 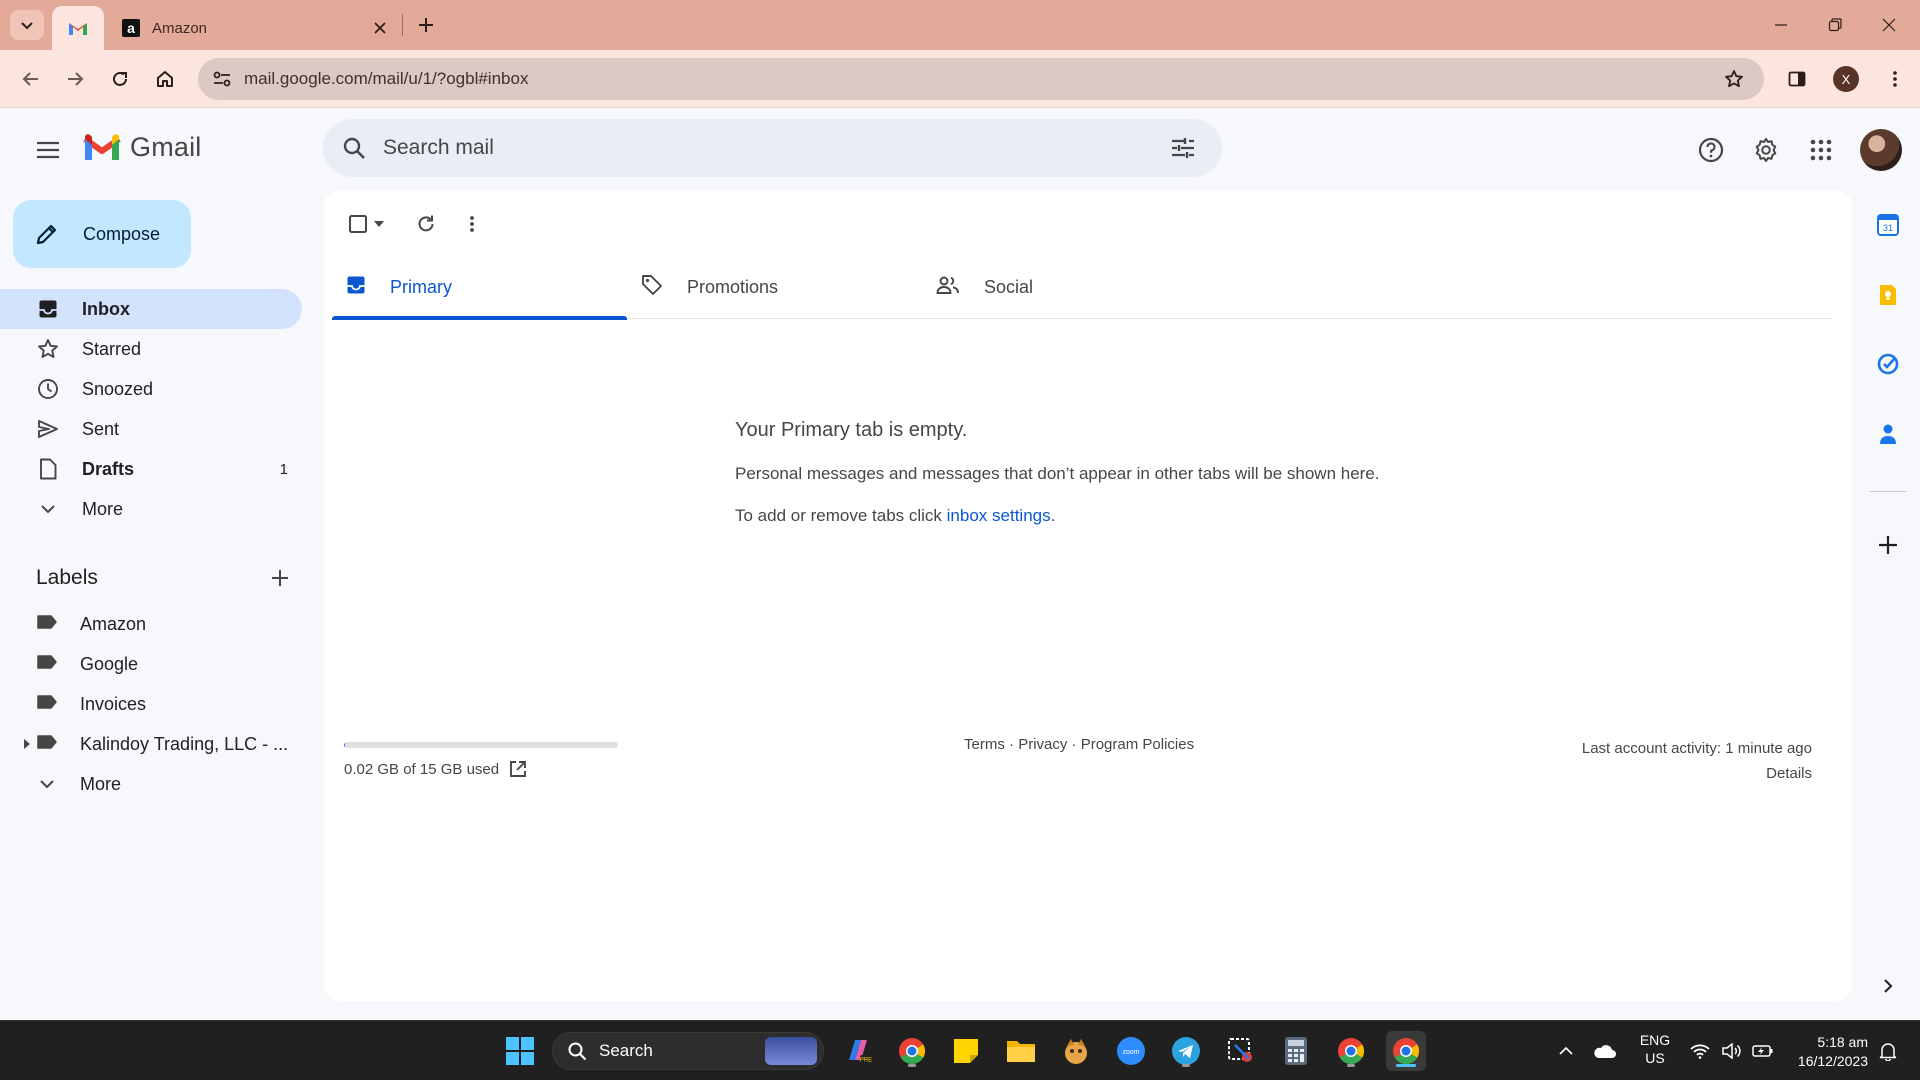 I want to click on close-icon, so click(x=1889, y=25).